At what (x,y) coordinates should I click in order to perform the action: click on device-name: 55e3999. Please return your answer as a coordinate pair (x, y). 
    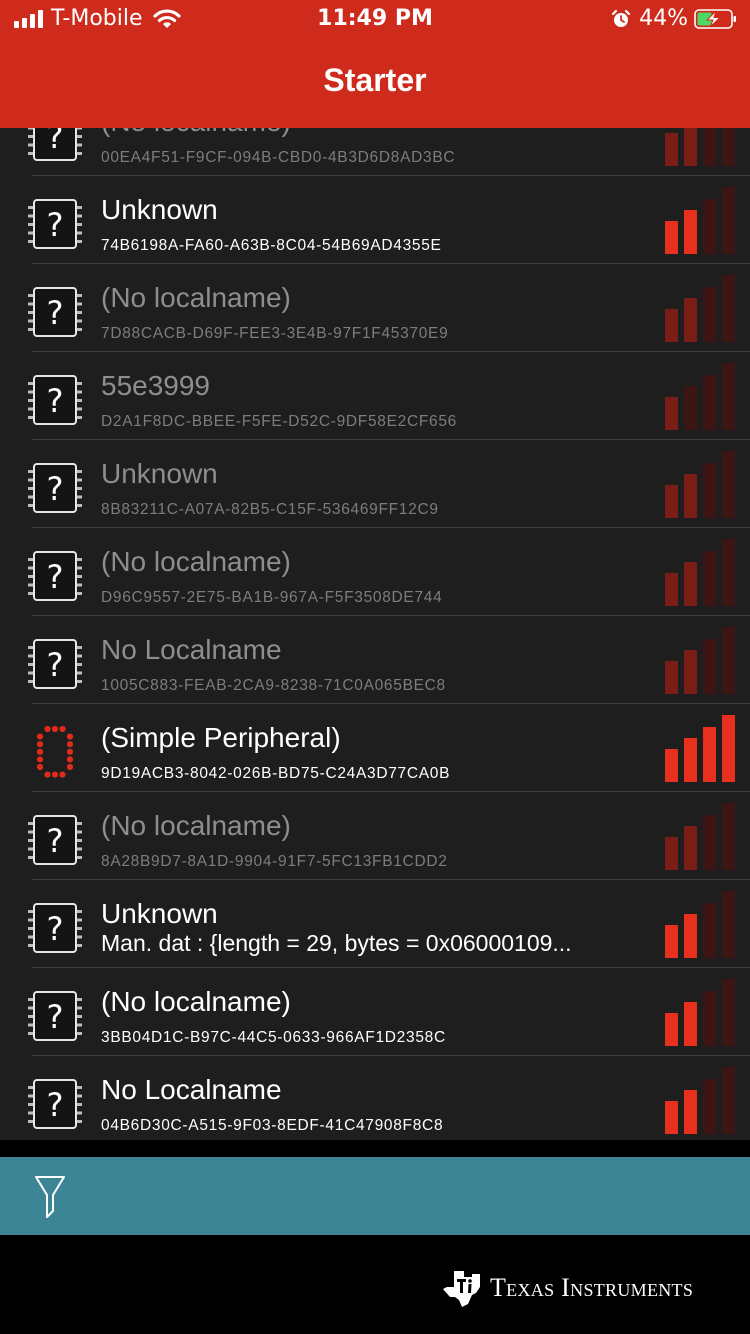
    Looking at the image, I should click on (156, 385).